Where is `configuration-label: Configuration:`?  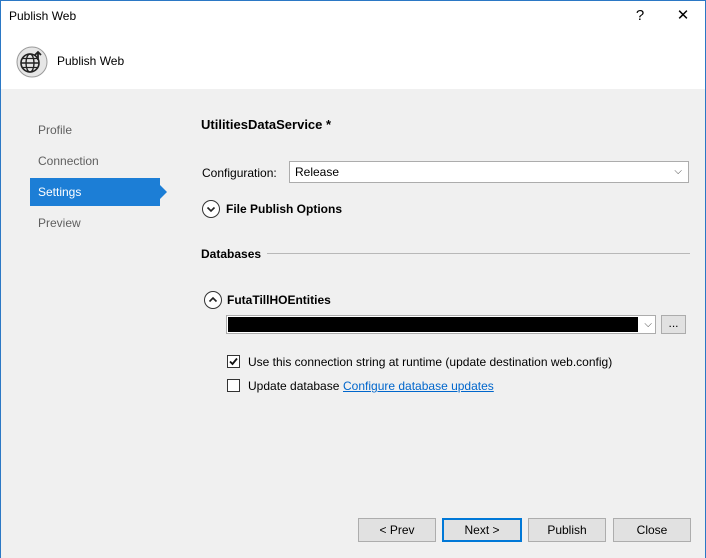 configuration-label: Configuration: is located at coordinates (239, 173).